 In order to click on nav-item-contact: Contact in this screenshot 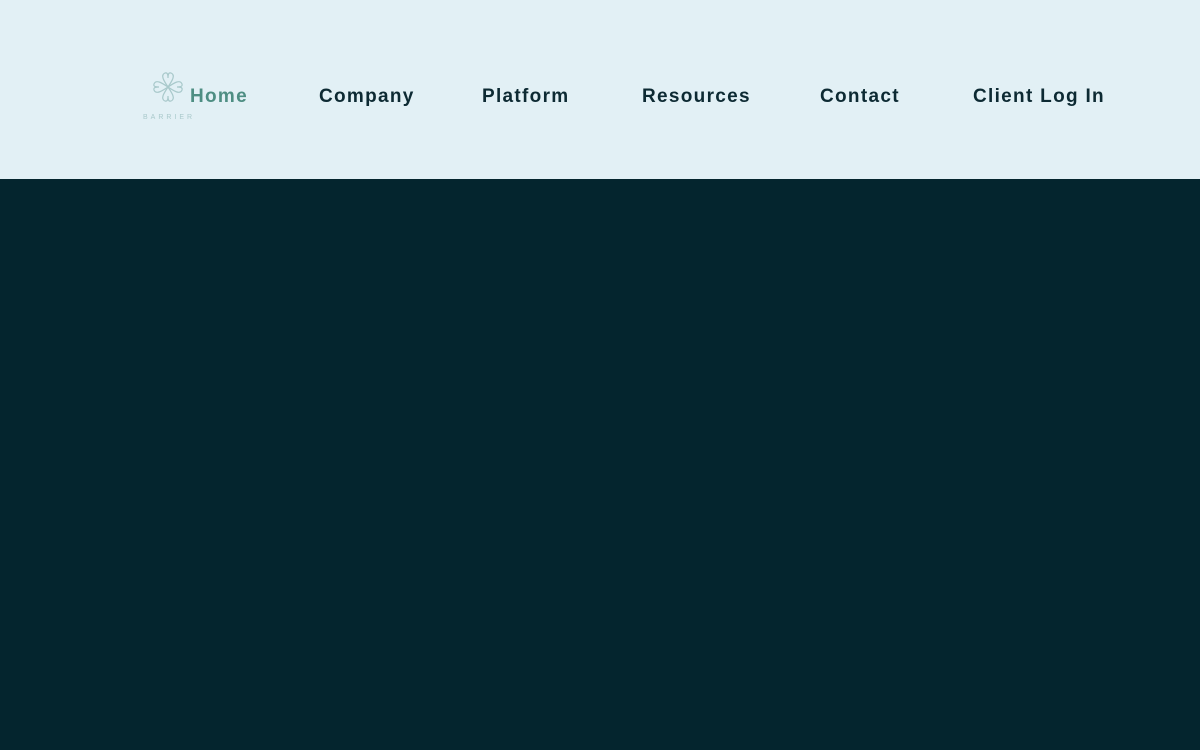, I will do `click(860, 97)`.